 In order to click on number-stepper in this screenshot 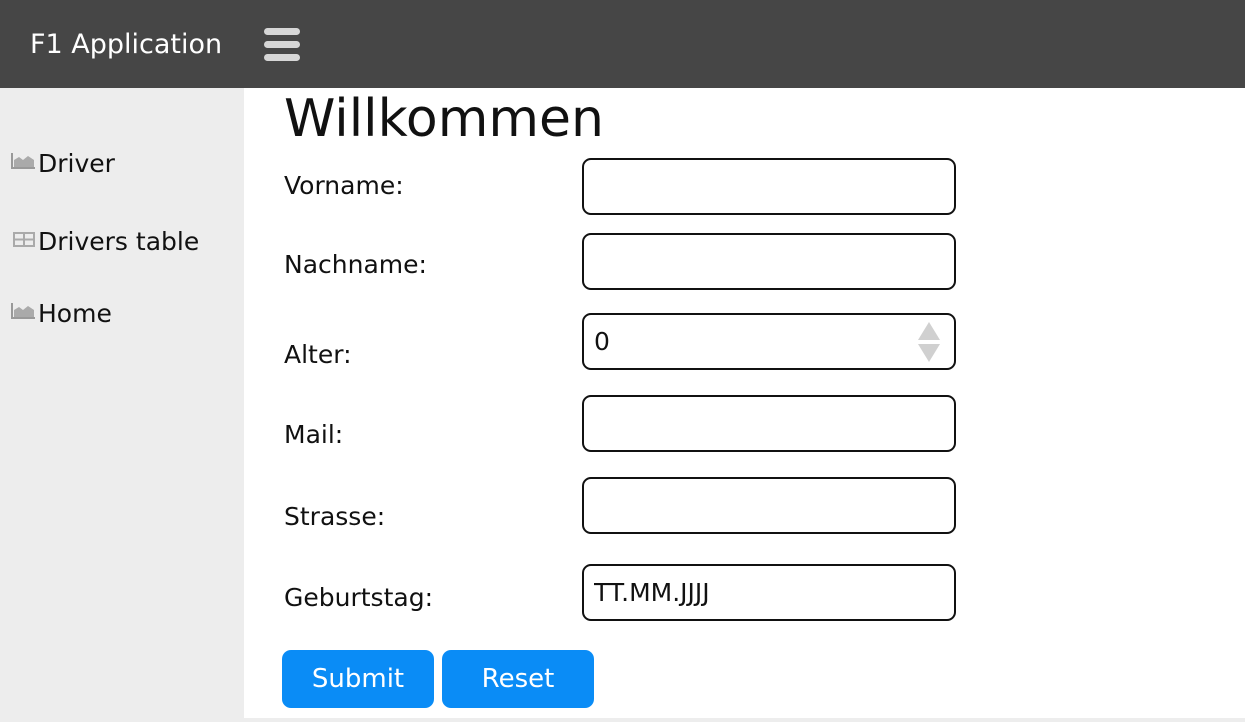, I will do `click(929, 342)`.